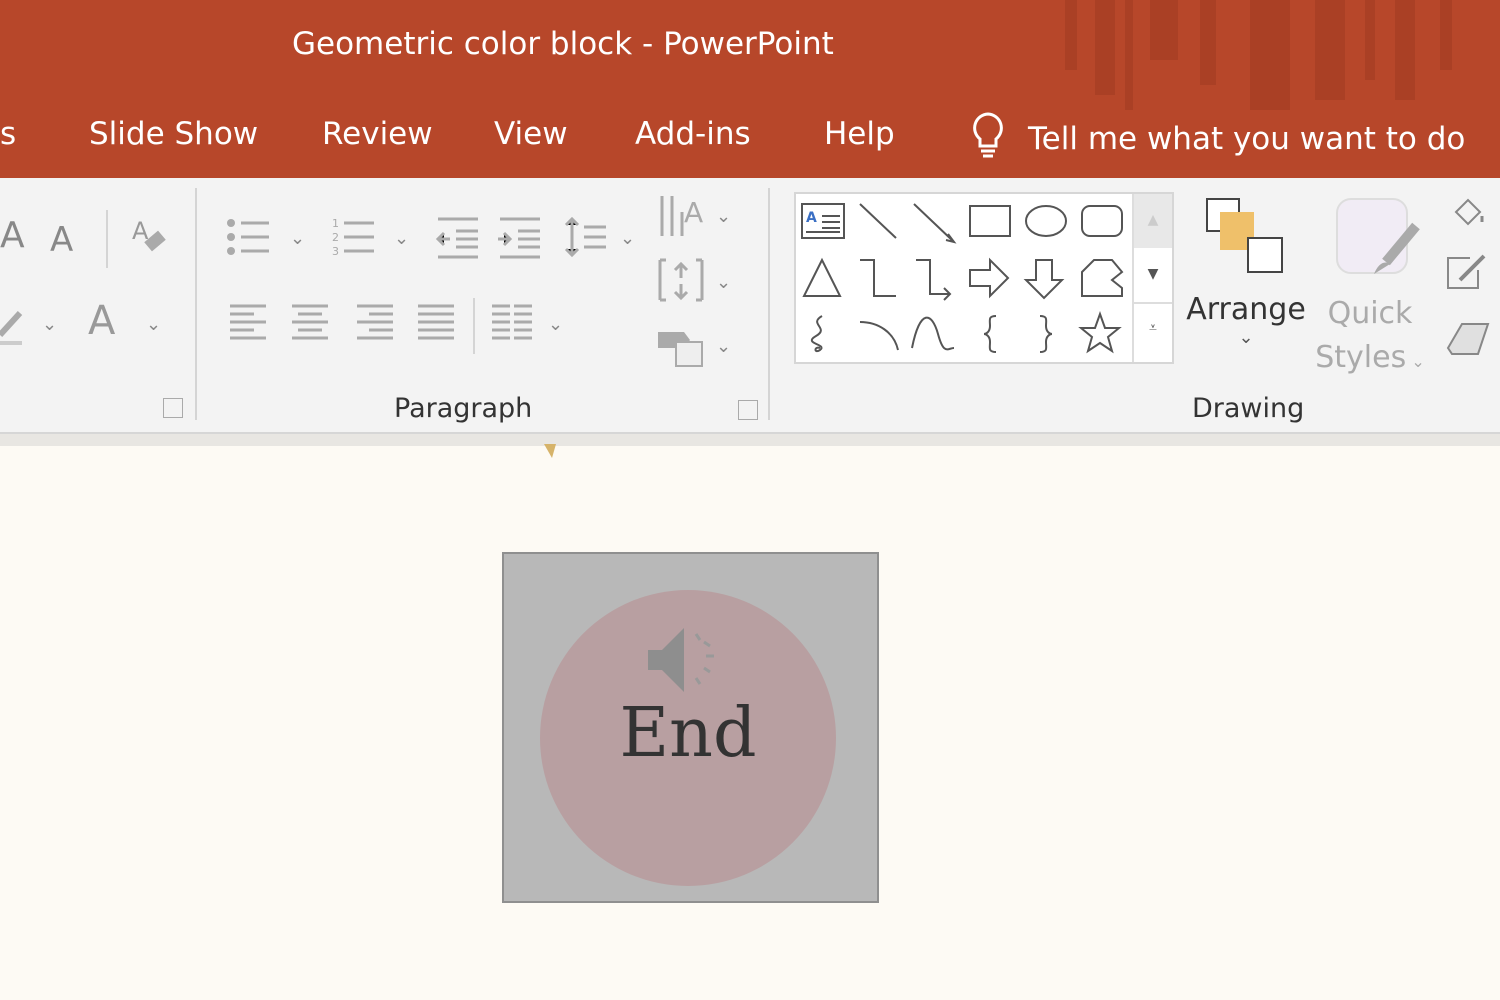 This screenshot has height=1000, width=1500. What do you see at coordinates (1153, 332) in the screenshot?
I see `more-shapes-icon: ⩡` at bounding box center [1153, 332].